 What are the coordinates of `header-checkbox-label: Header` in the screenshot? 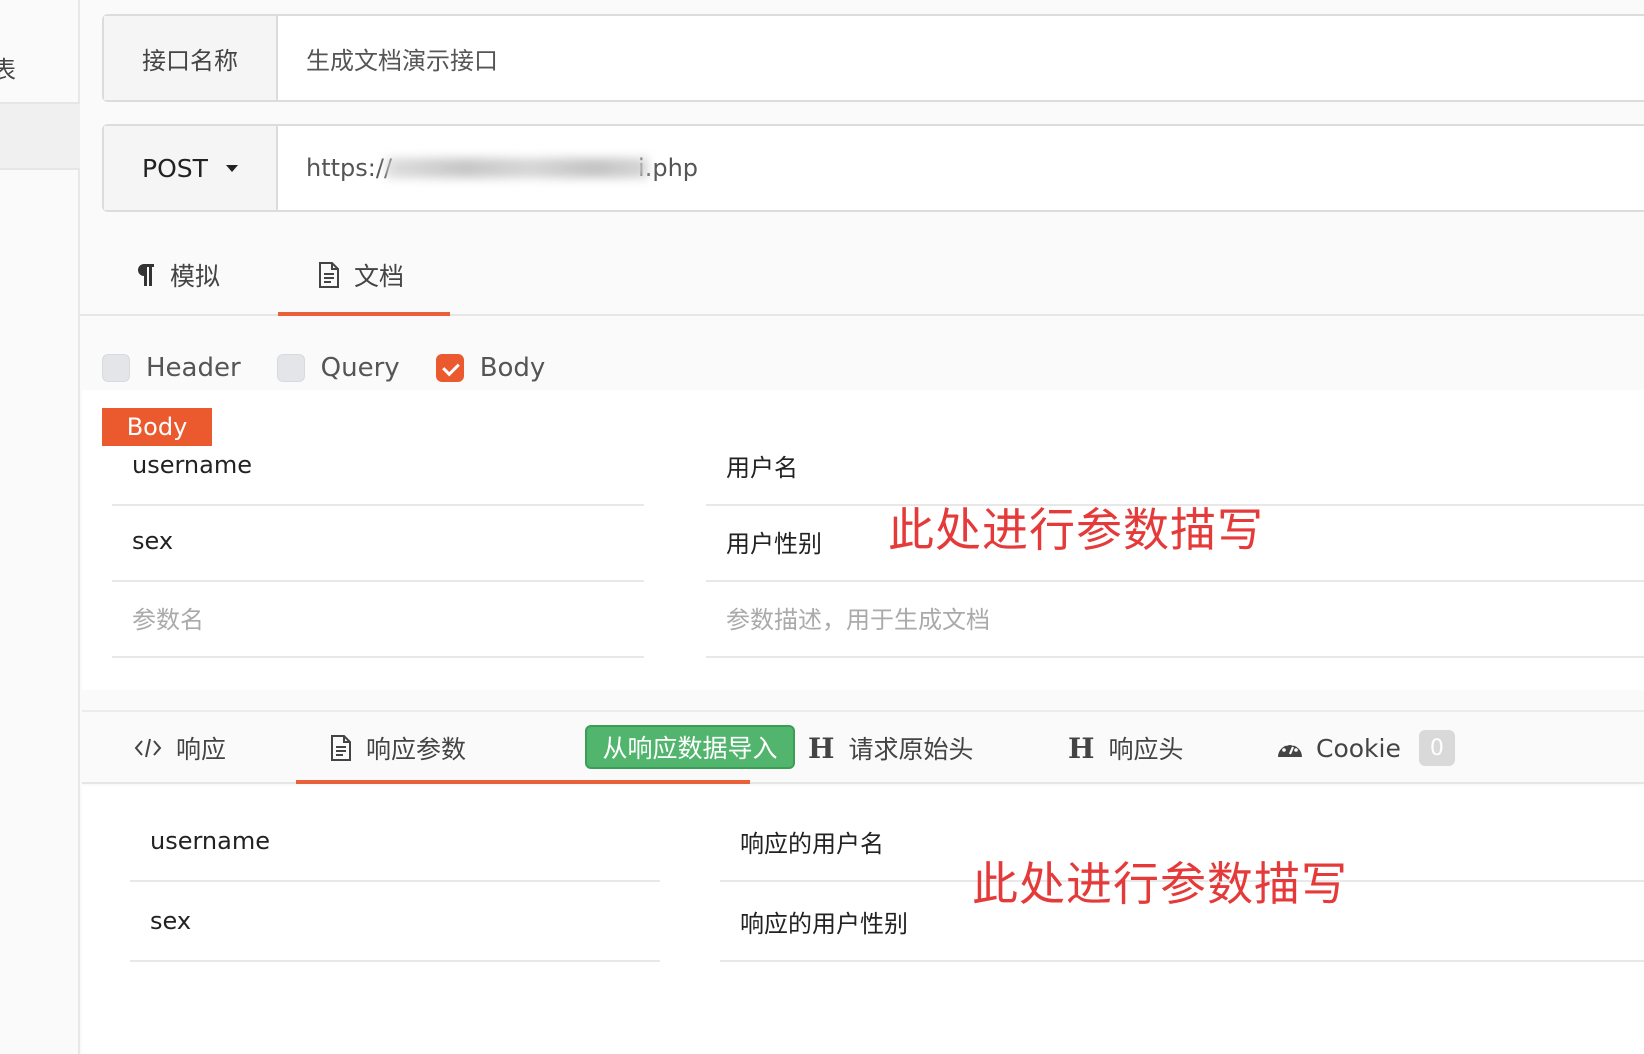 It's located at (193, 368).